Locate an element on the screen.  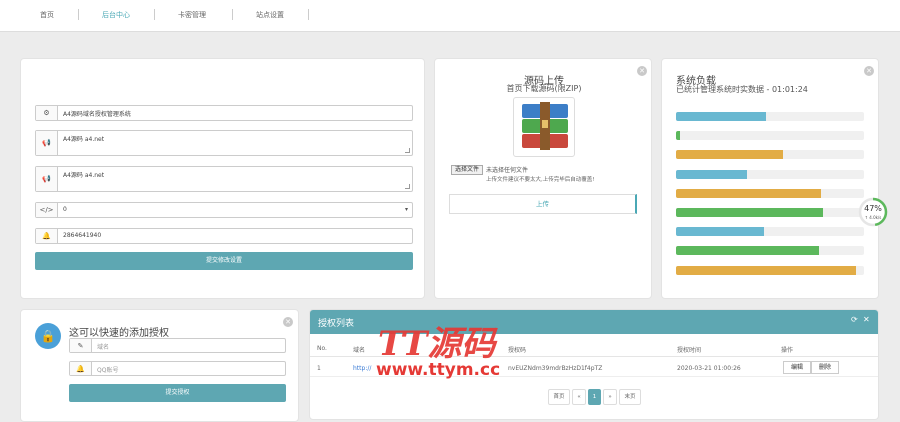
quick-add-panel: ✕ 🔒 这可以快速的添加授权 ✎ 域名 🔔 QQ账号 提交授权 is located at coordinates (159, 365).